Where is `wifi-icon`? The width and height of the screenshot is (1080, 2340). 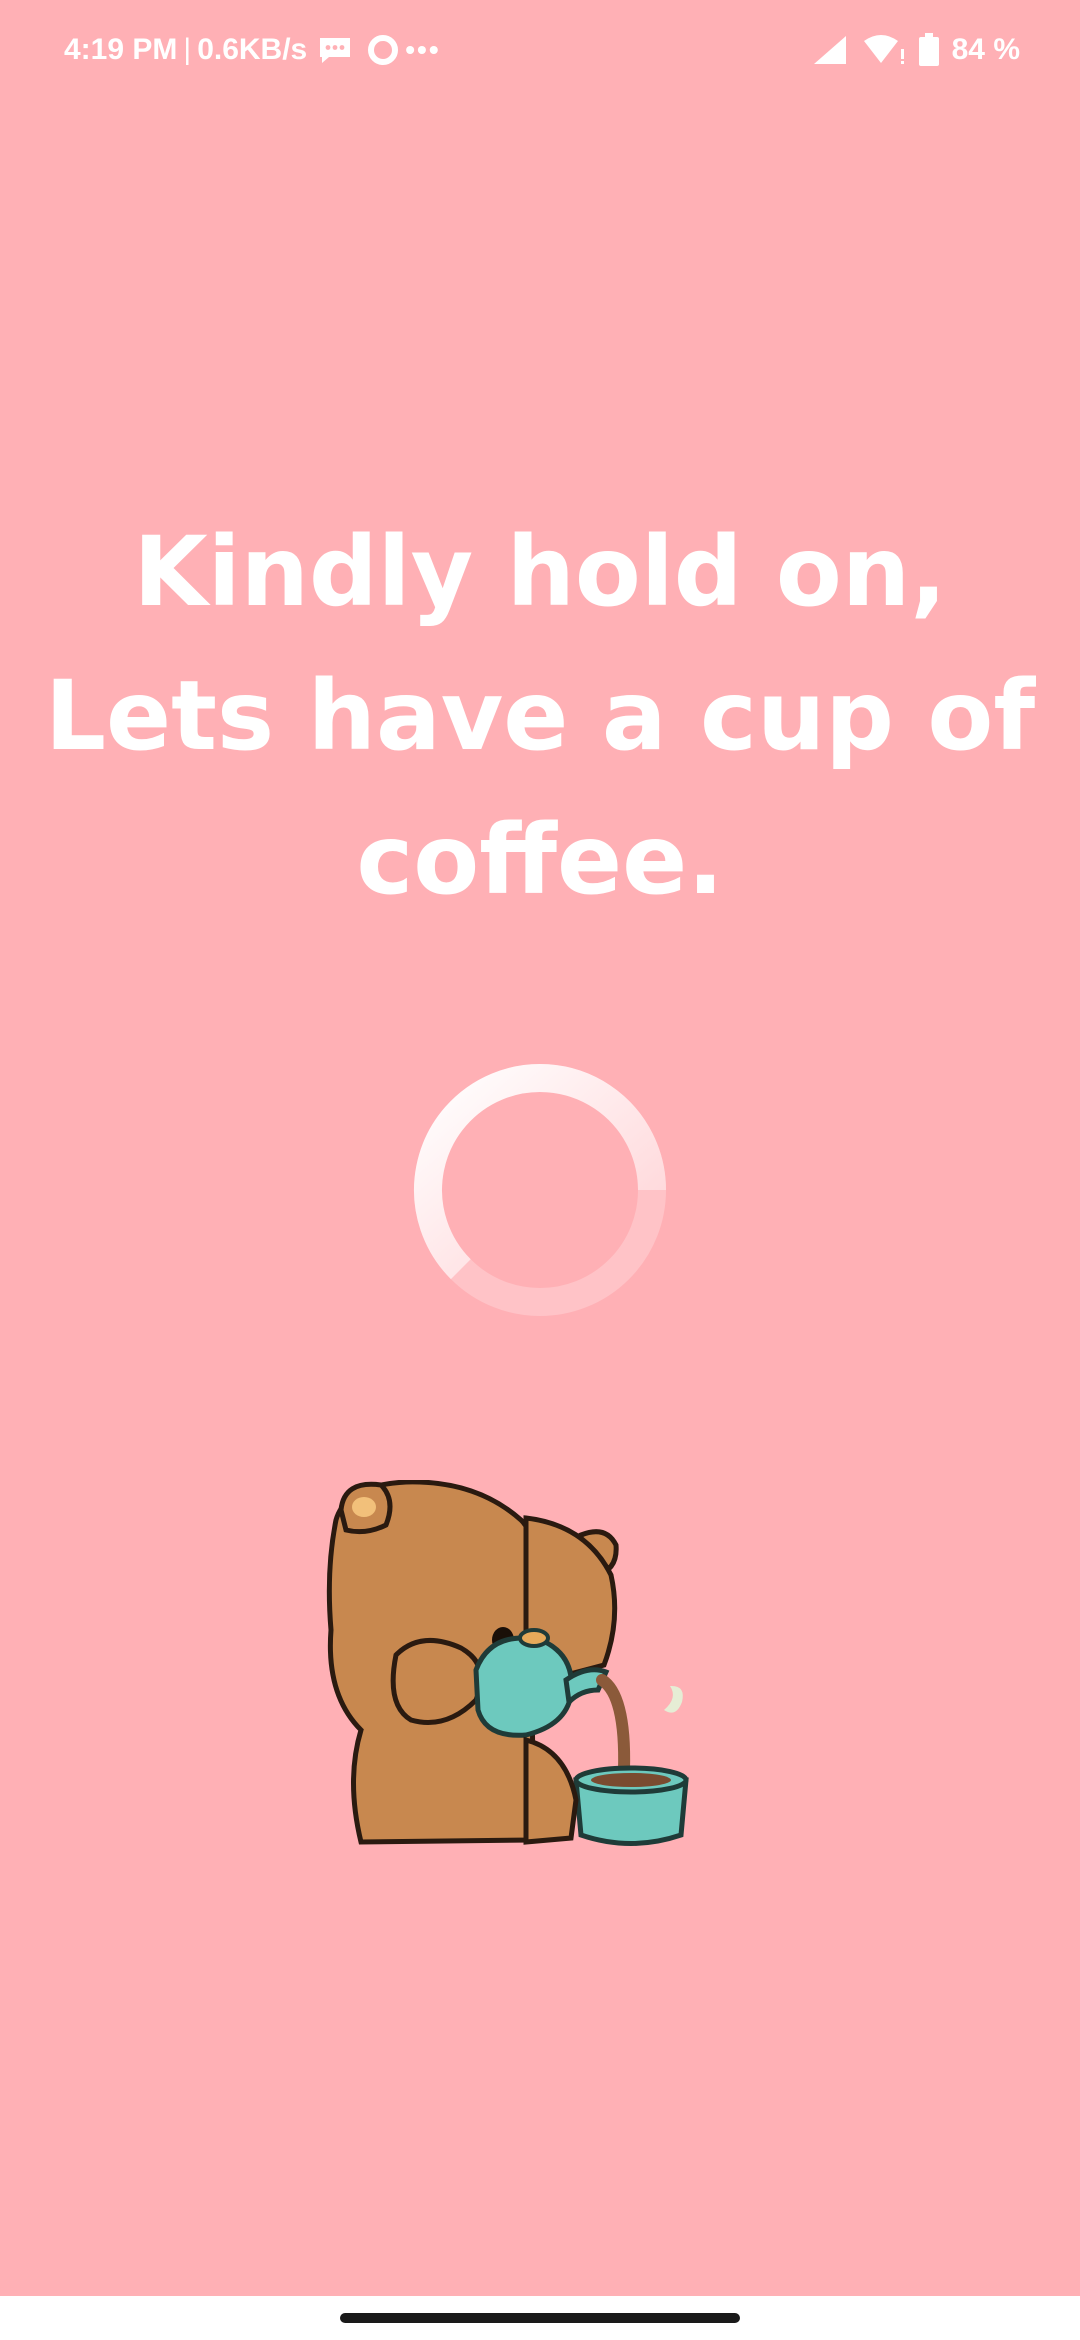
wifi-icon is located at coordinates (883, 49).